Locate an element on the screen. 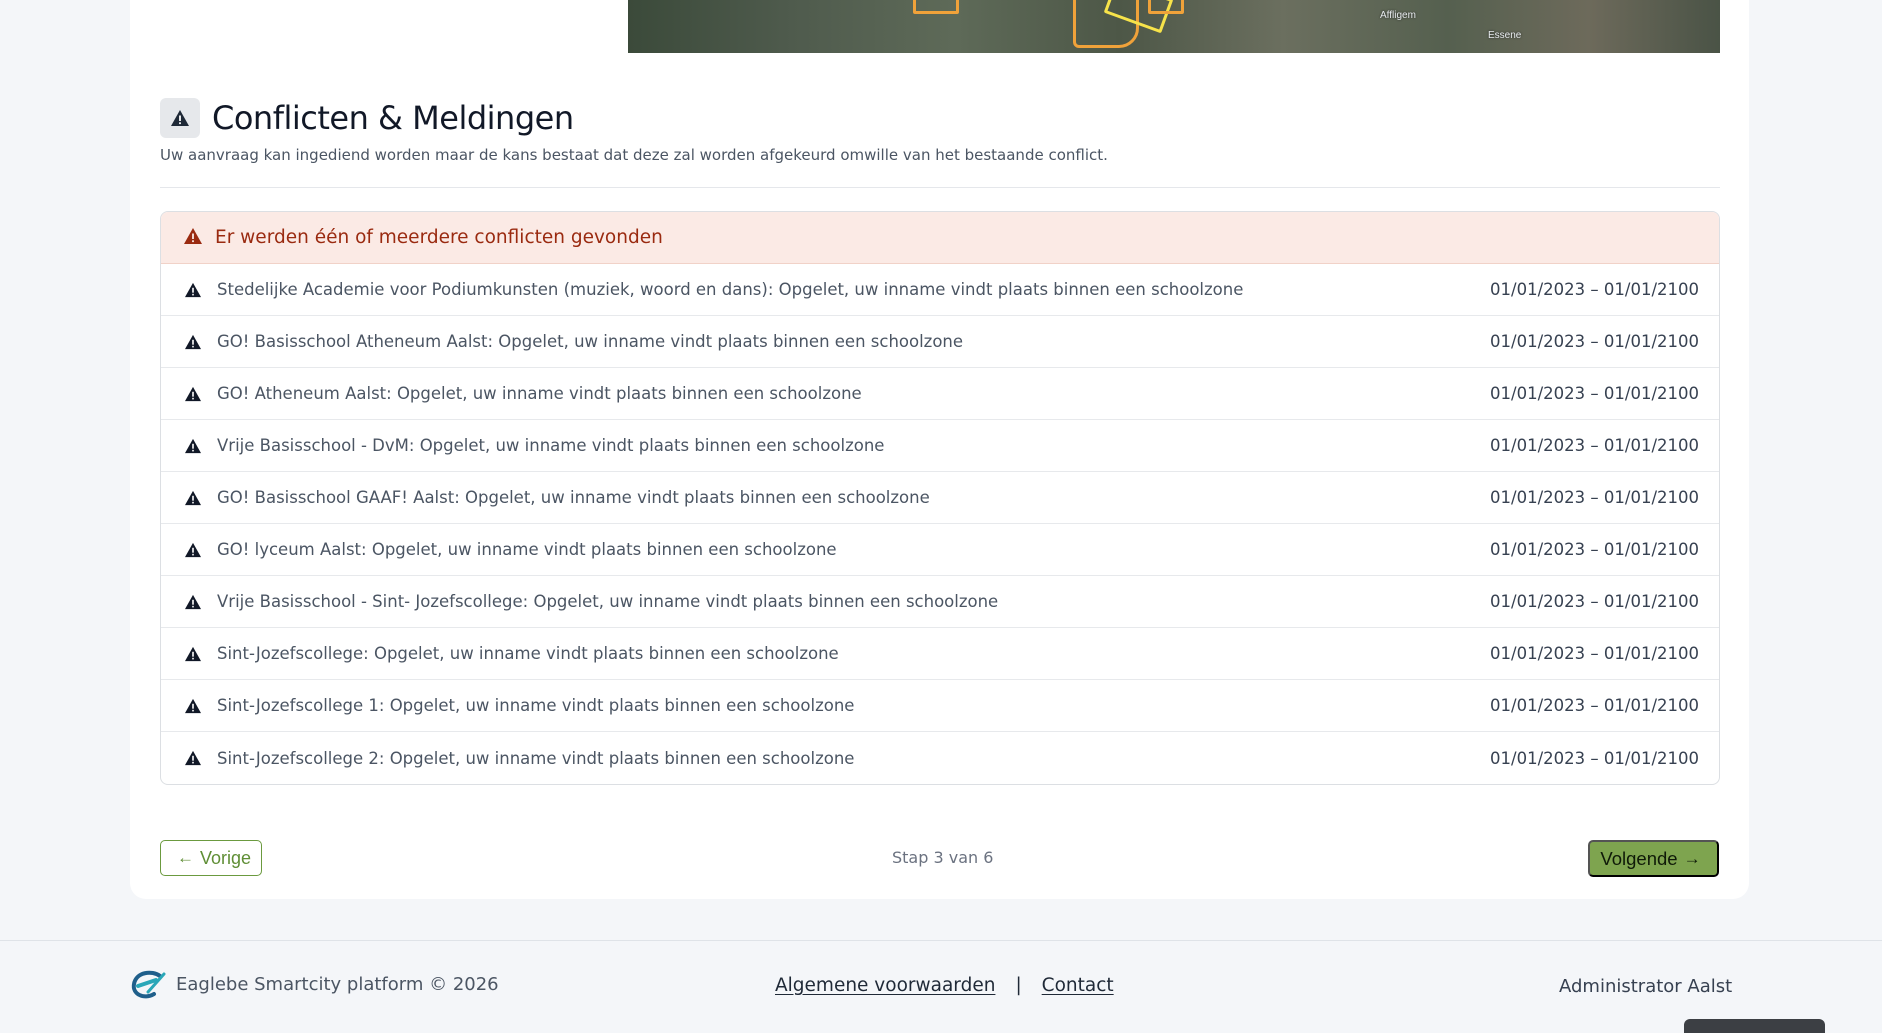 Image resolution: width=1882 pixels, height=1033 pixels. previous-button: ← Vorige is located at coordinates (211, 858).